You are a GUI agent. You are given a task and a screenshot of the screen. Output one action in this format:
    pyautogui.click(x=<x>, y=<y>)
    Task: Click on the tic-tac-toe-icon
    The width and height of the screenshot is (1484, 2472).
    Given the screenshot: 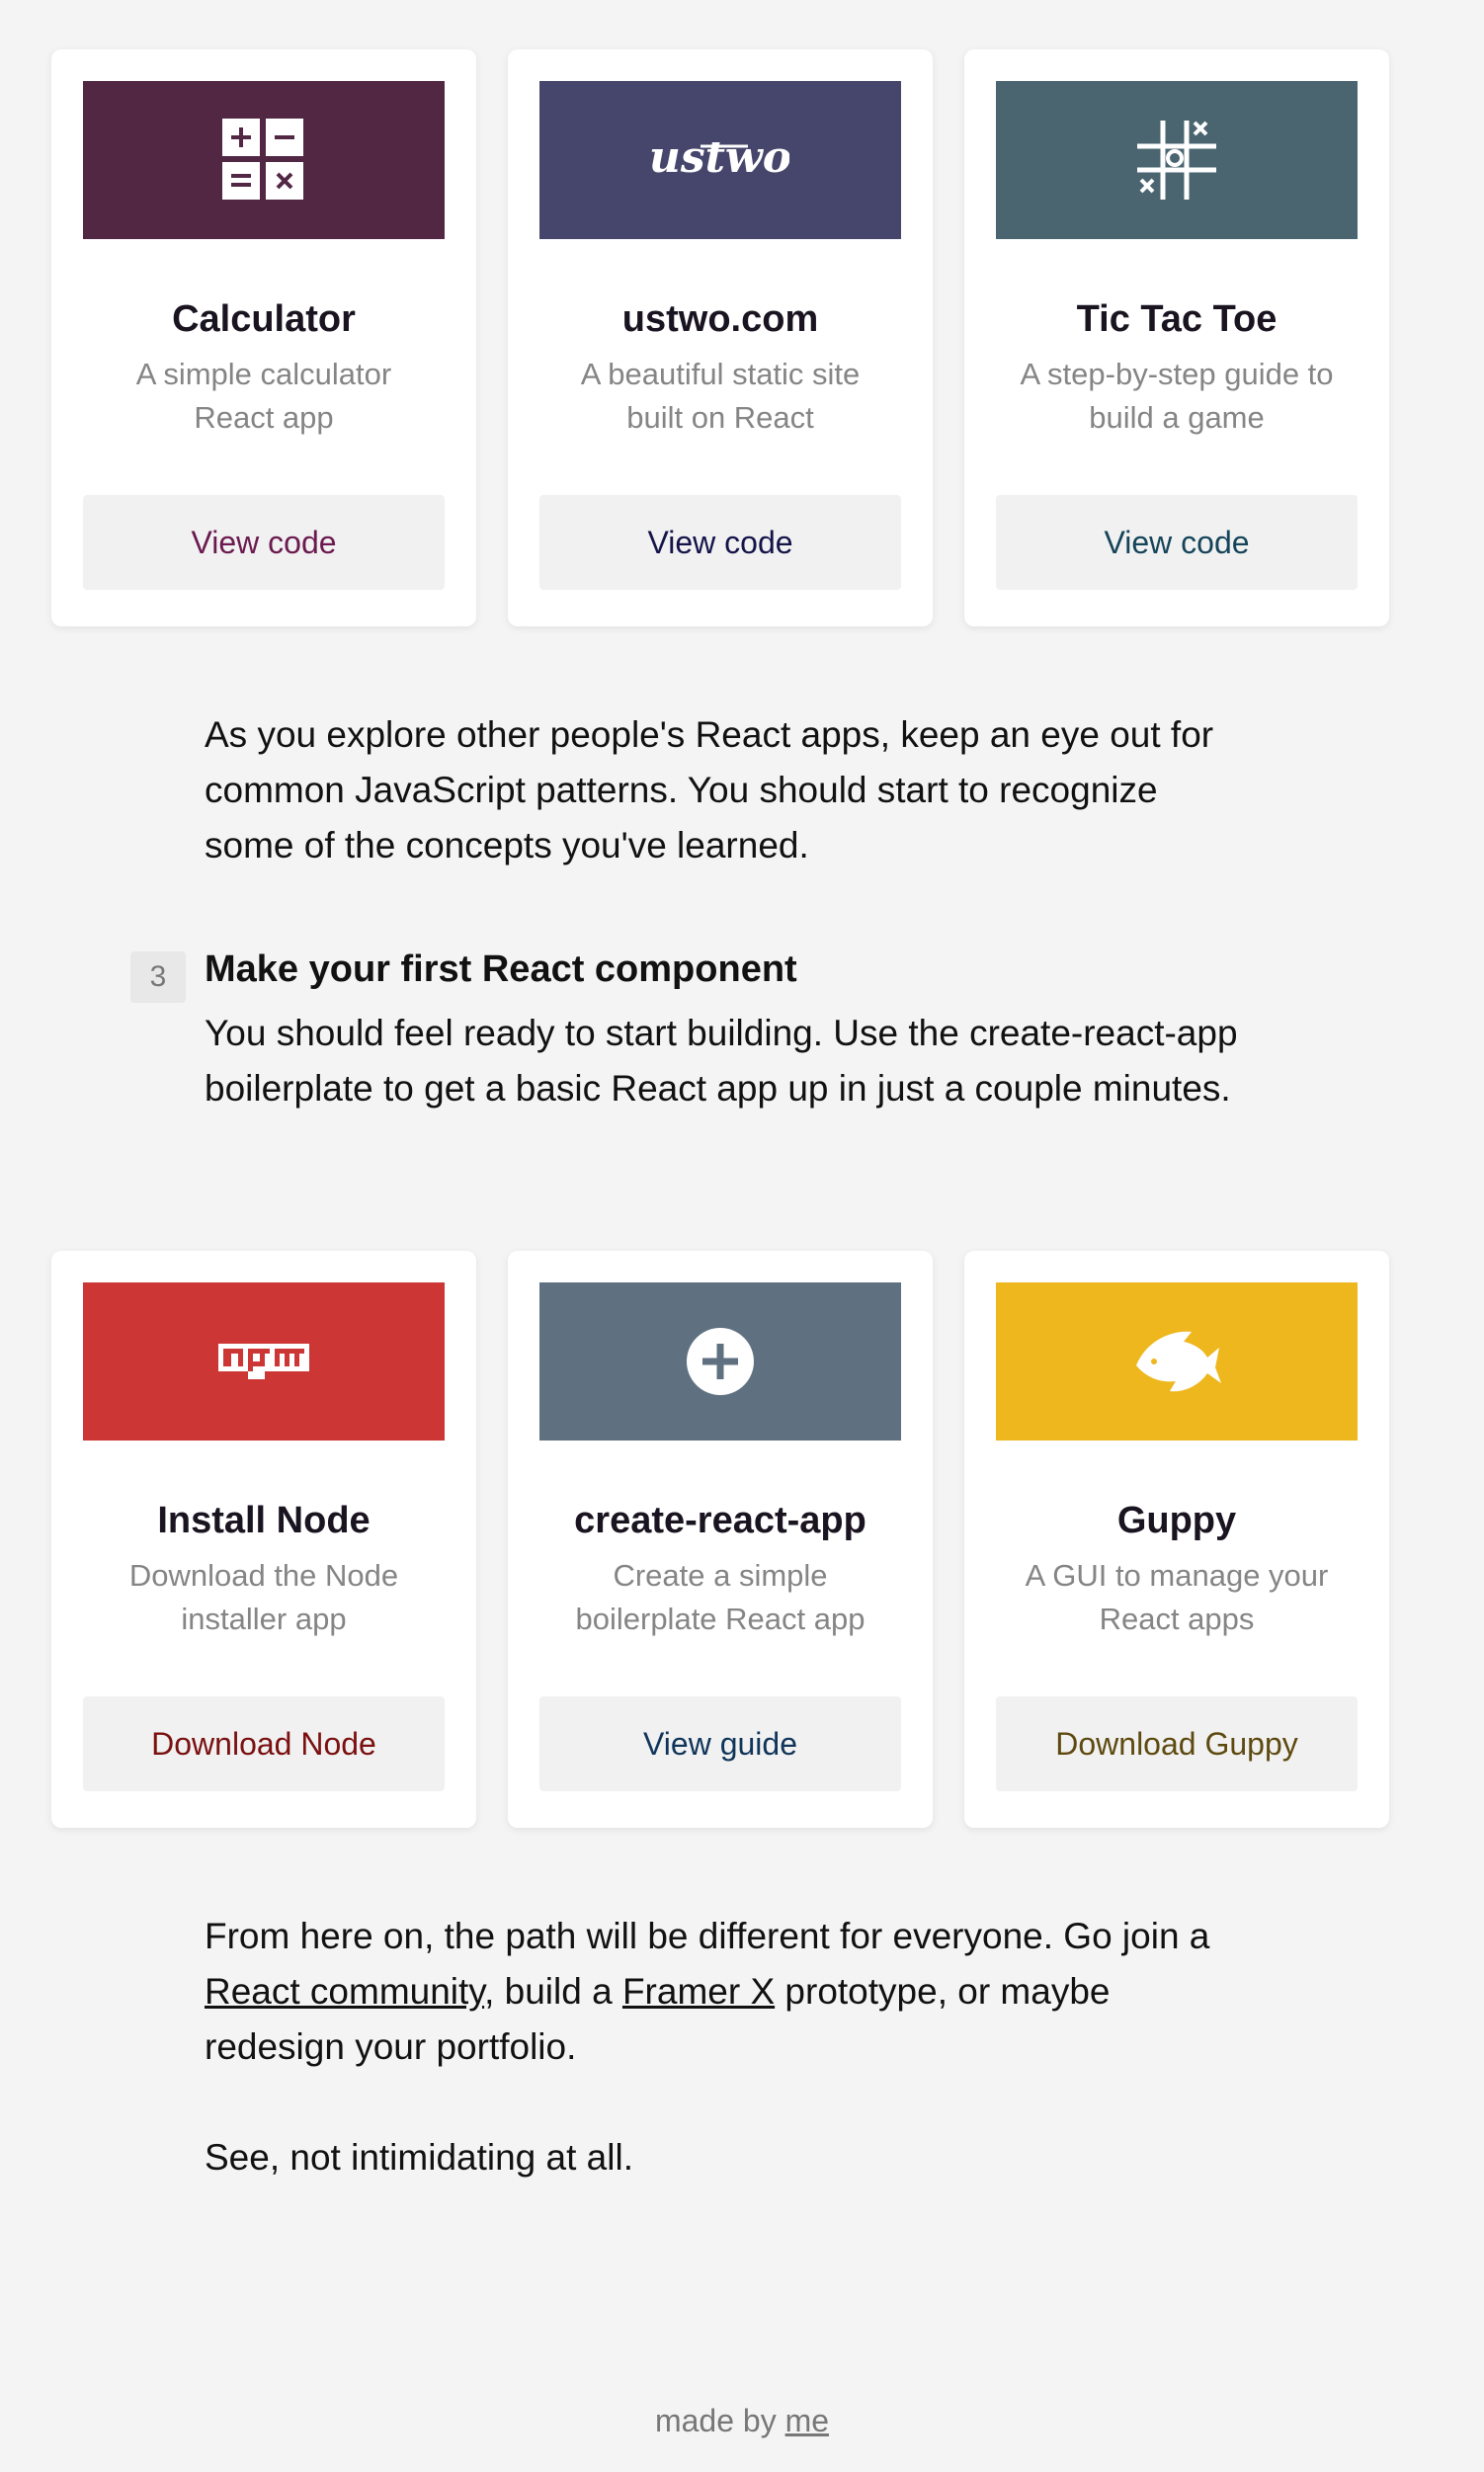 What is the action you would take?
    pyautogui.click(x=1176, y=160)
    